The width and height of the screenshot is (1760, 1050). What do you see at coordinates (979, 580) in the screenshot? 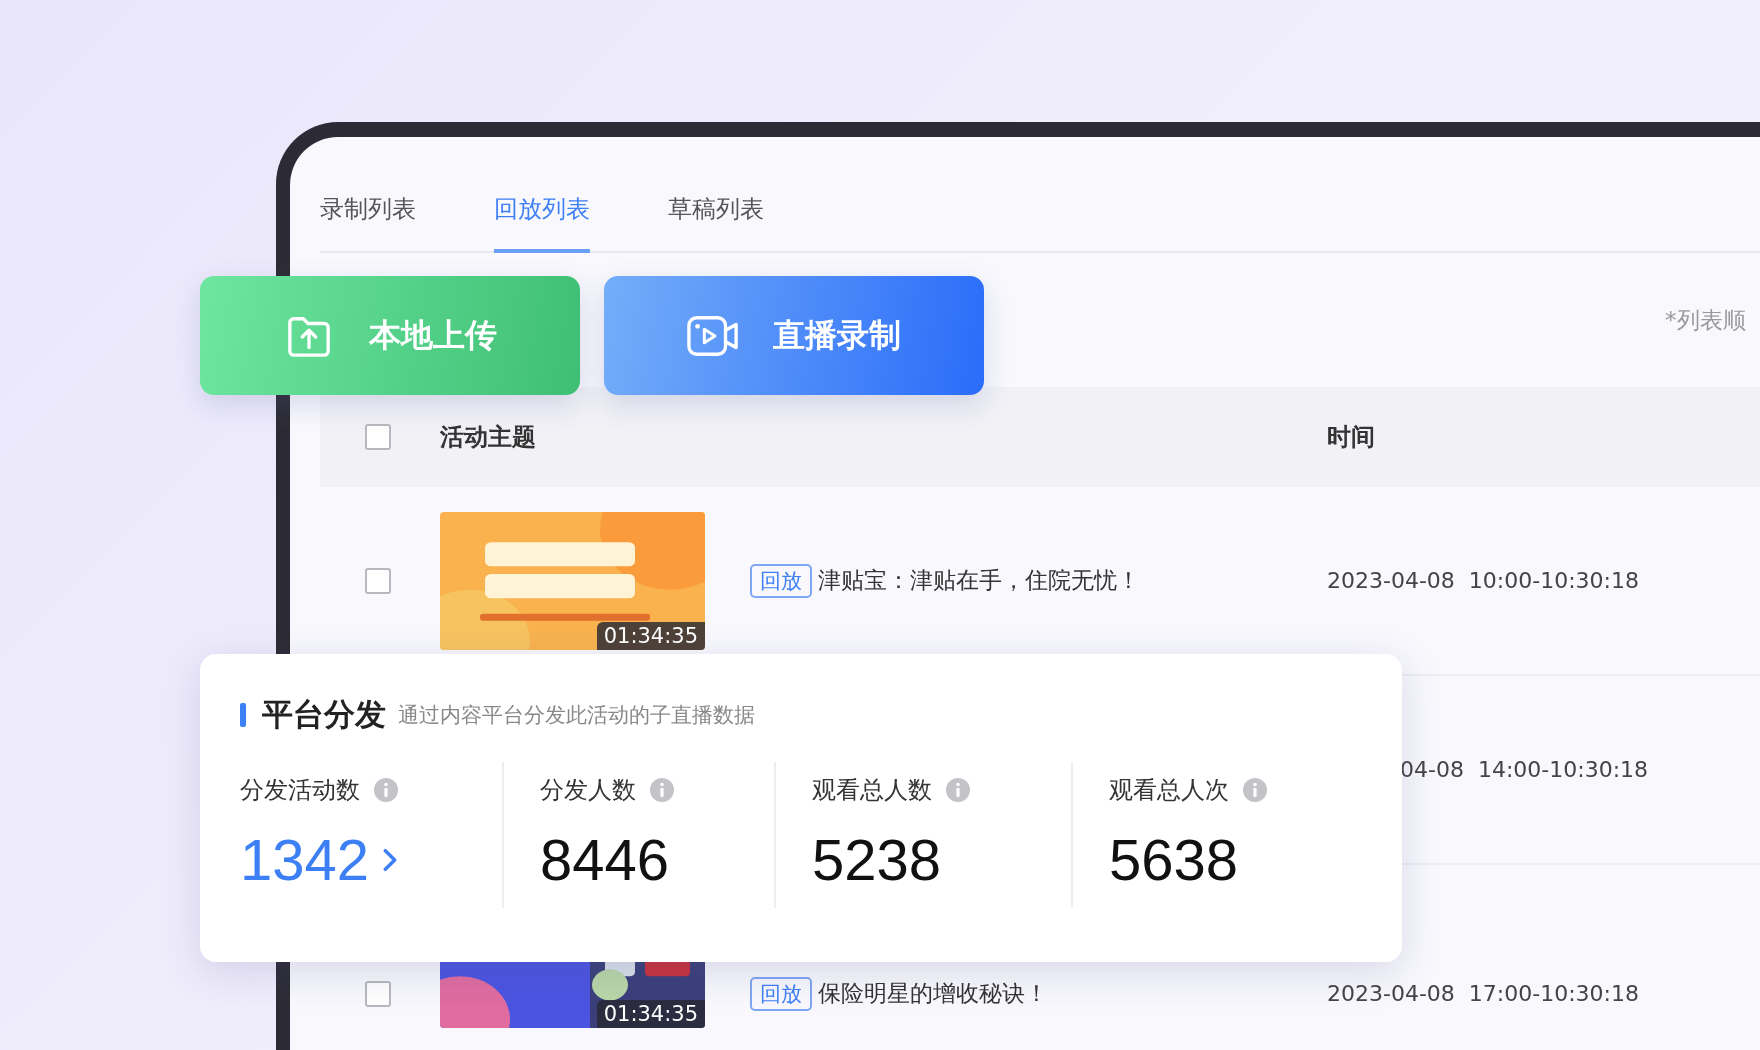
I see `activity-title: 津贴宝：津贴在手，住院无忧！` at bounding box center [979, 580].